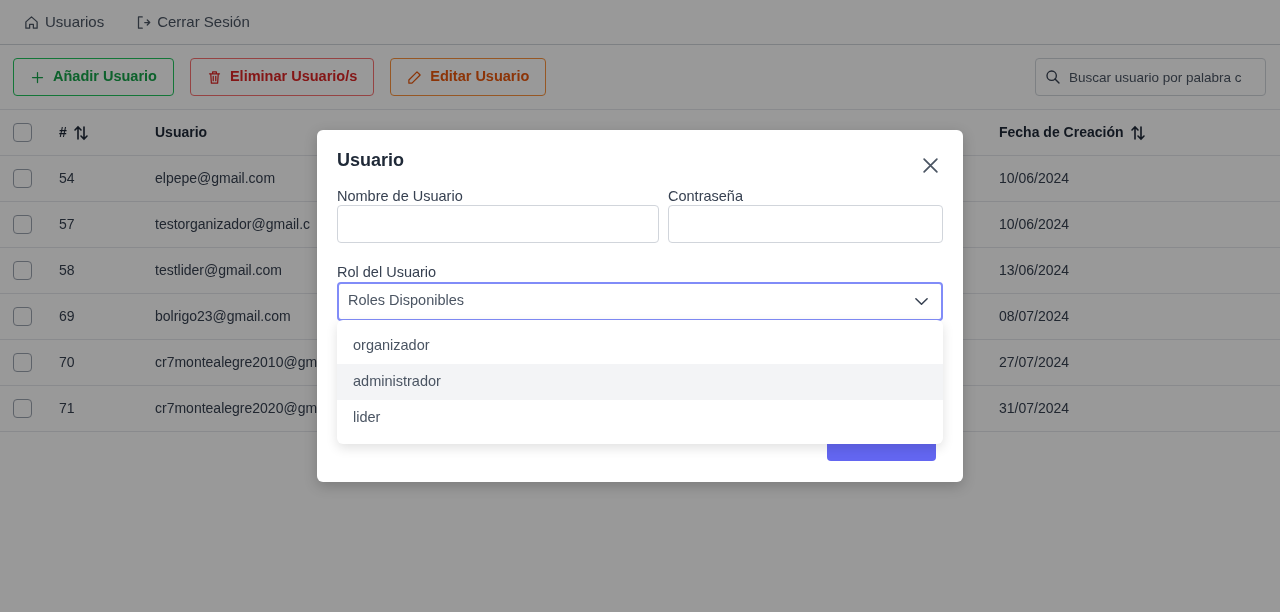  I want to click on table-cell: testlider@gmail.com, so click(219, 270).